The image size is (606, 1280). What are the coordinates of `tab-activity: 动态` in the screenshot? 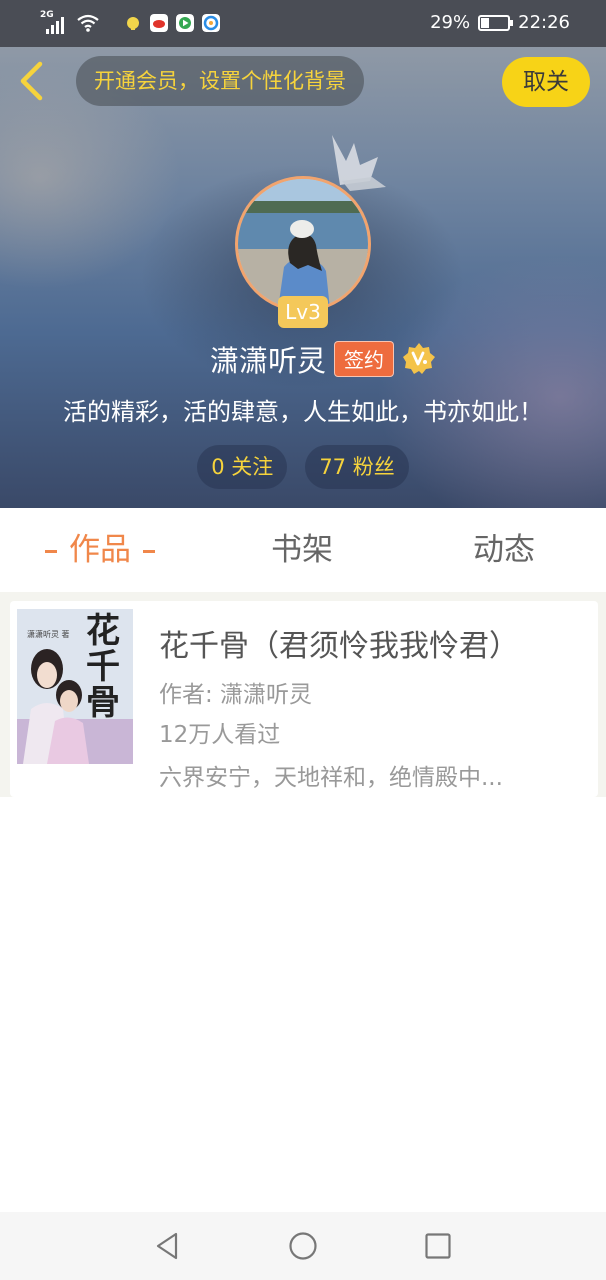 It's located at (504, 550).